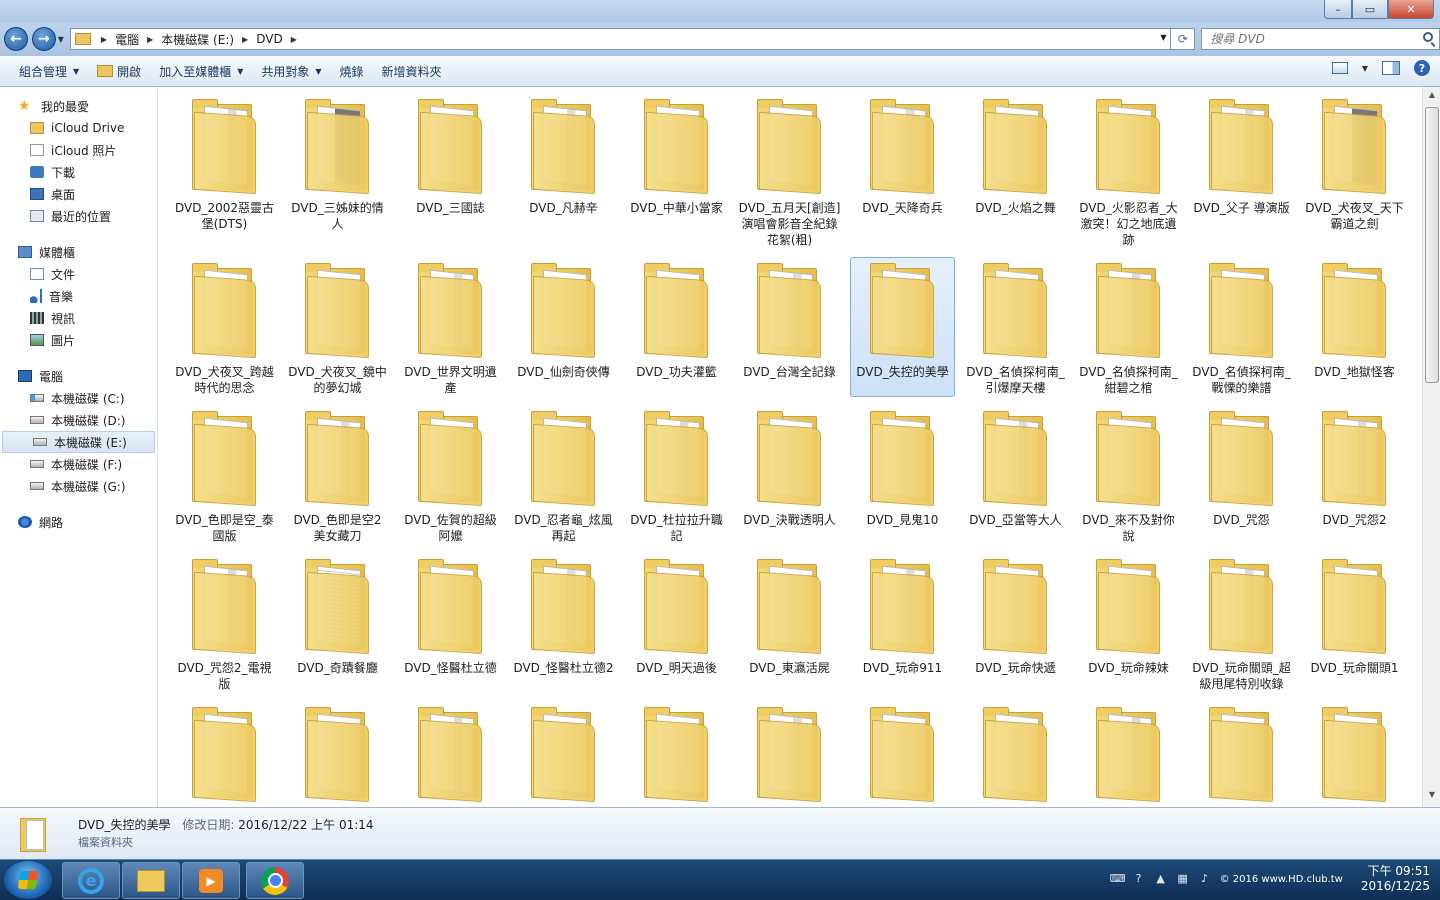 The height and width of the screenshot is (900, 1440). What do you see at coordinates (78, 442) in the screenshot?
I see `sidebar-item-drive-e: 本機磁碟 (E:)` at bounding box center [78, 442].